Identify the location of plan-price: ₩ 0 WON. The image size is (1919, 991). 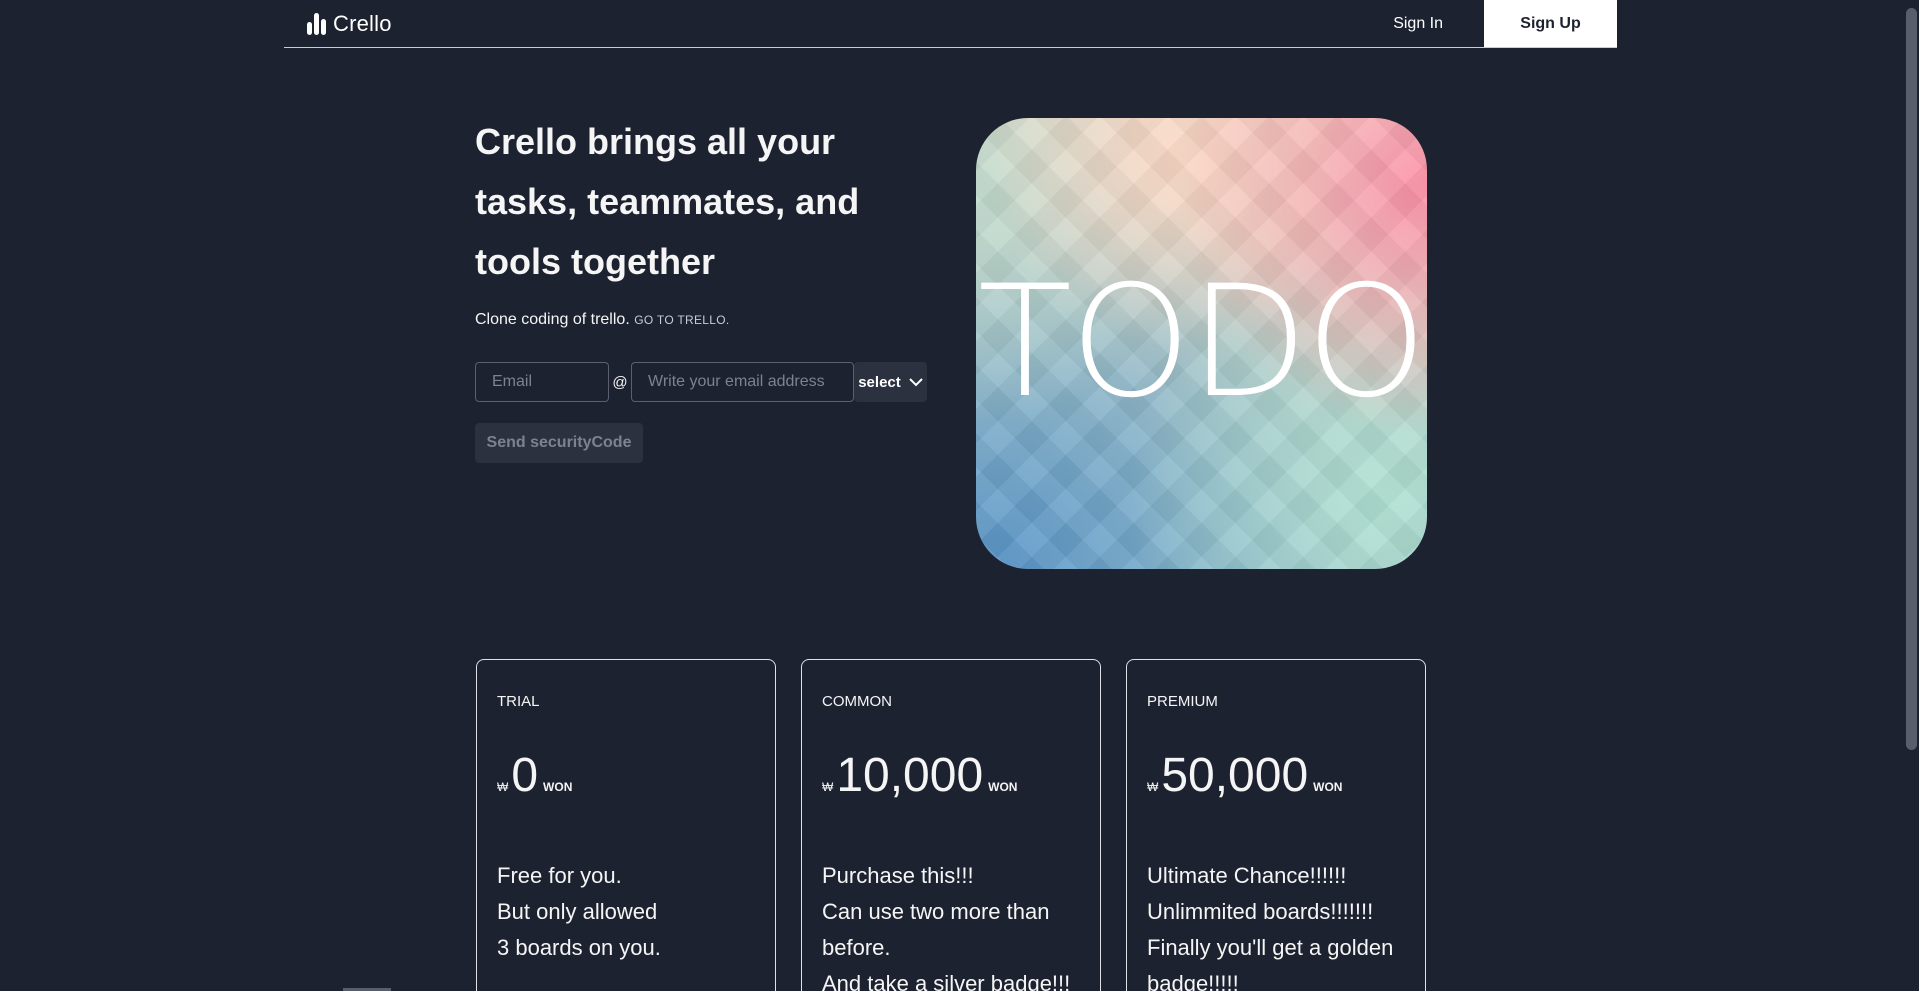
(534, 775).